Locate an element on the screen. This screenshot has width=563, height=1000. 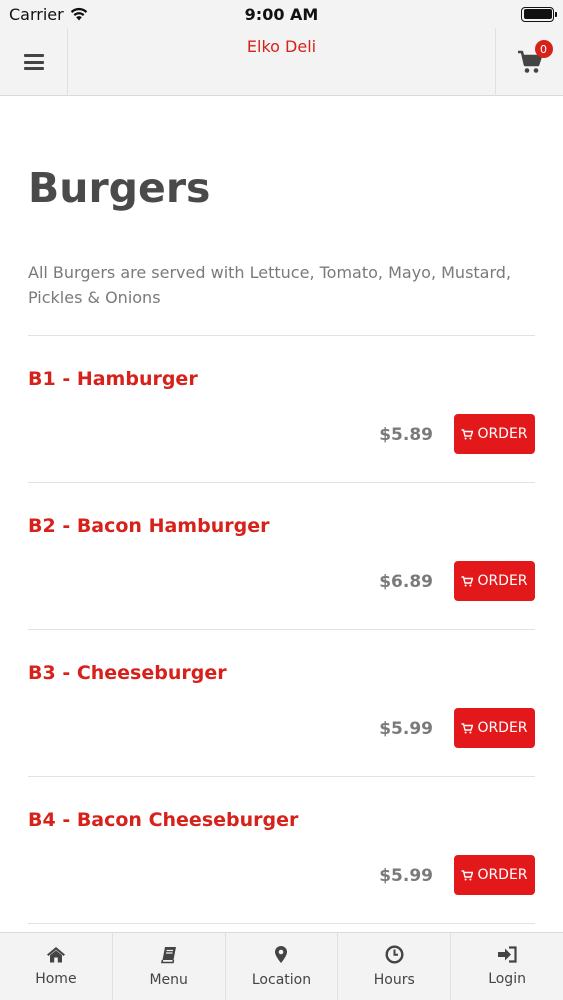
status-left: Carrier is located at coordinates (48, 14).